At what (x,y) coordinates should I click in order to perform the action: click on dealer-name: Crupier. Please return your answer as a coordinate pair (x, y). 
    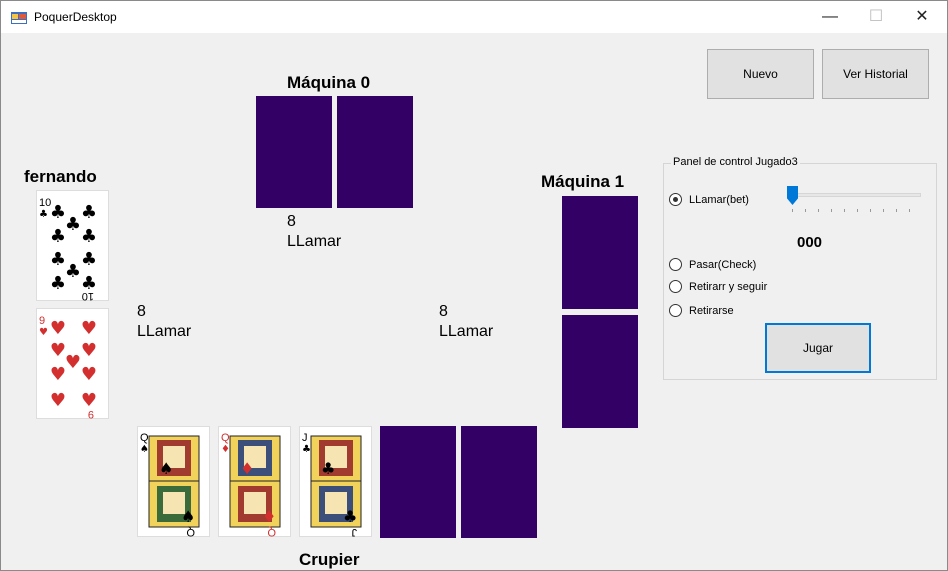
    Looking at the image, I should click on (329, 559).